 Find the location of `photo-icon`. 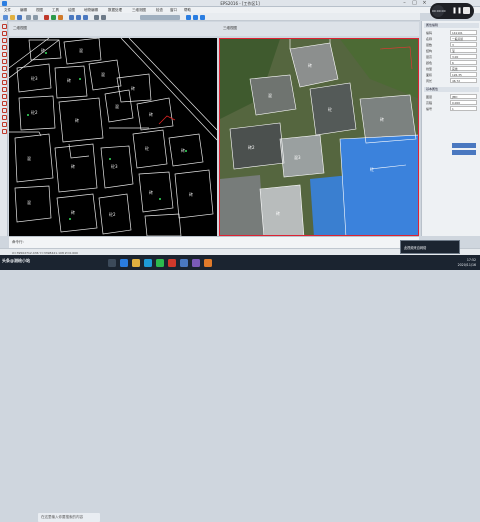

photo-icon is located at coordinates (202, 17).